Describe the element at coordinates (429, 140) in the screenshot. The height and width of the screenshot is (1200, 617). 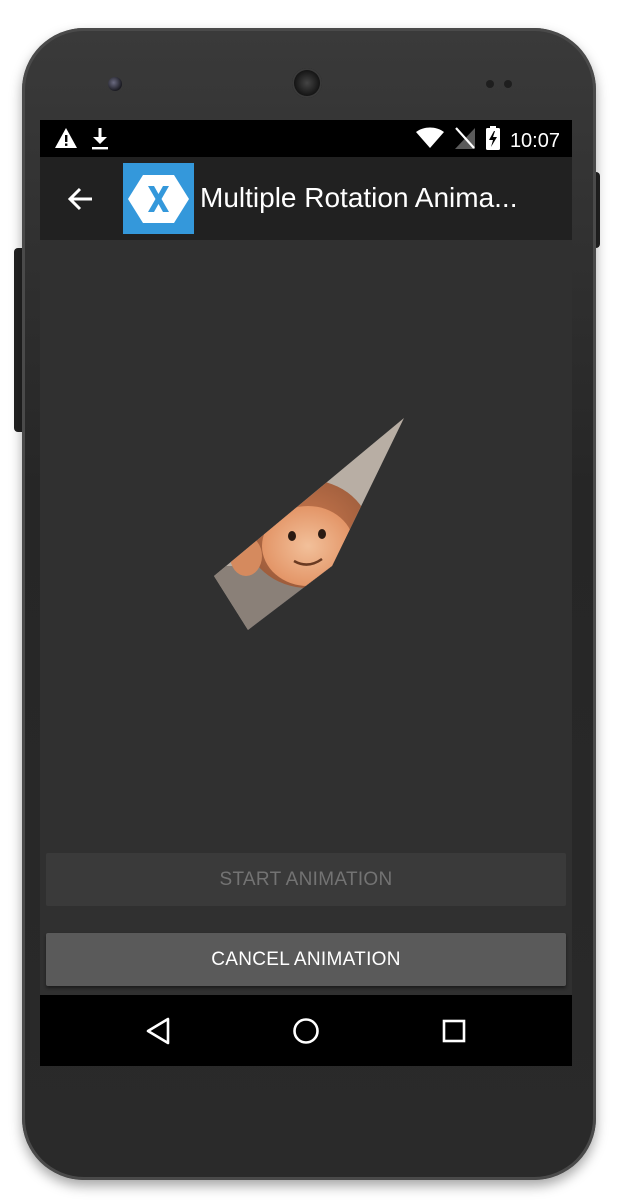
I see `wifi-icon` at that location.